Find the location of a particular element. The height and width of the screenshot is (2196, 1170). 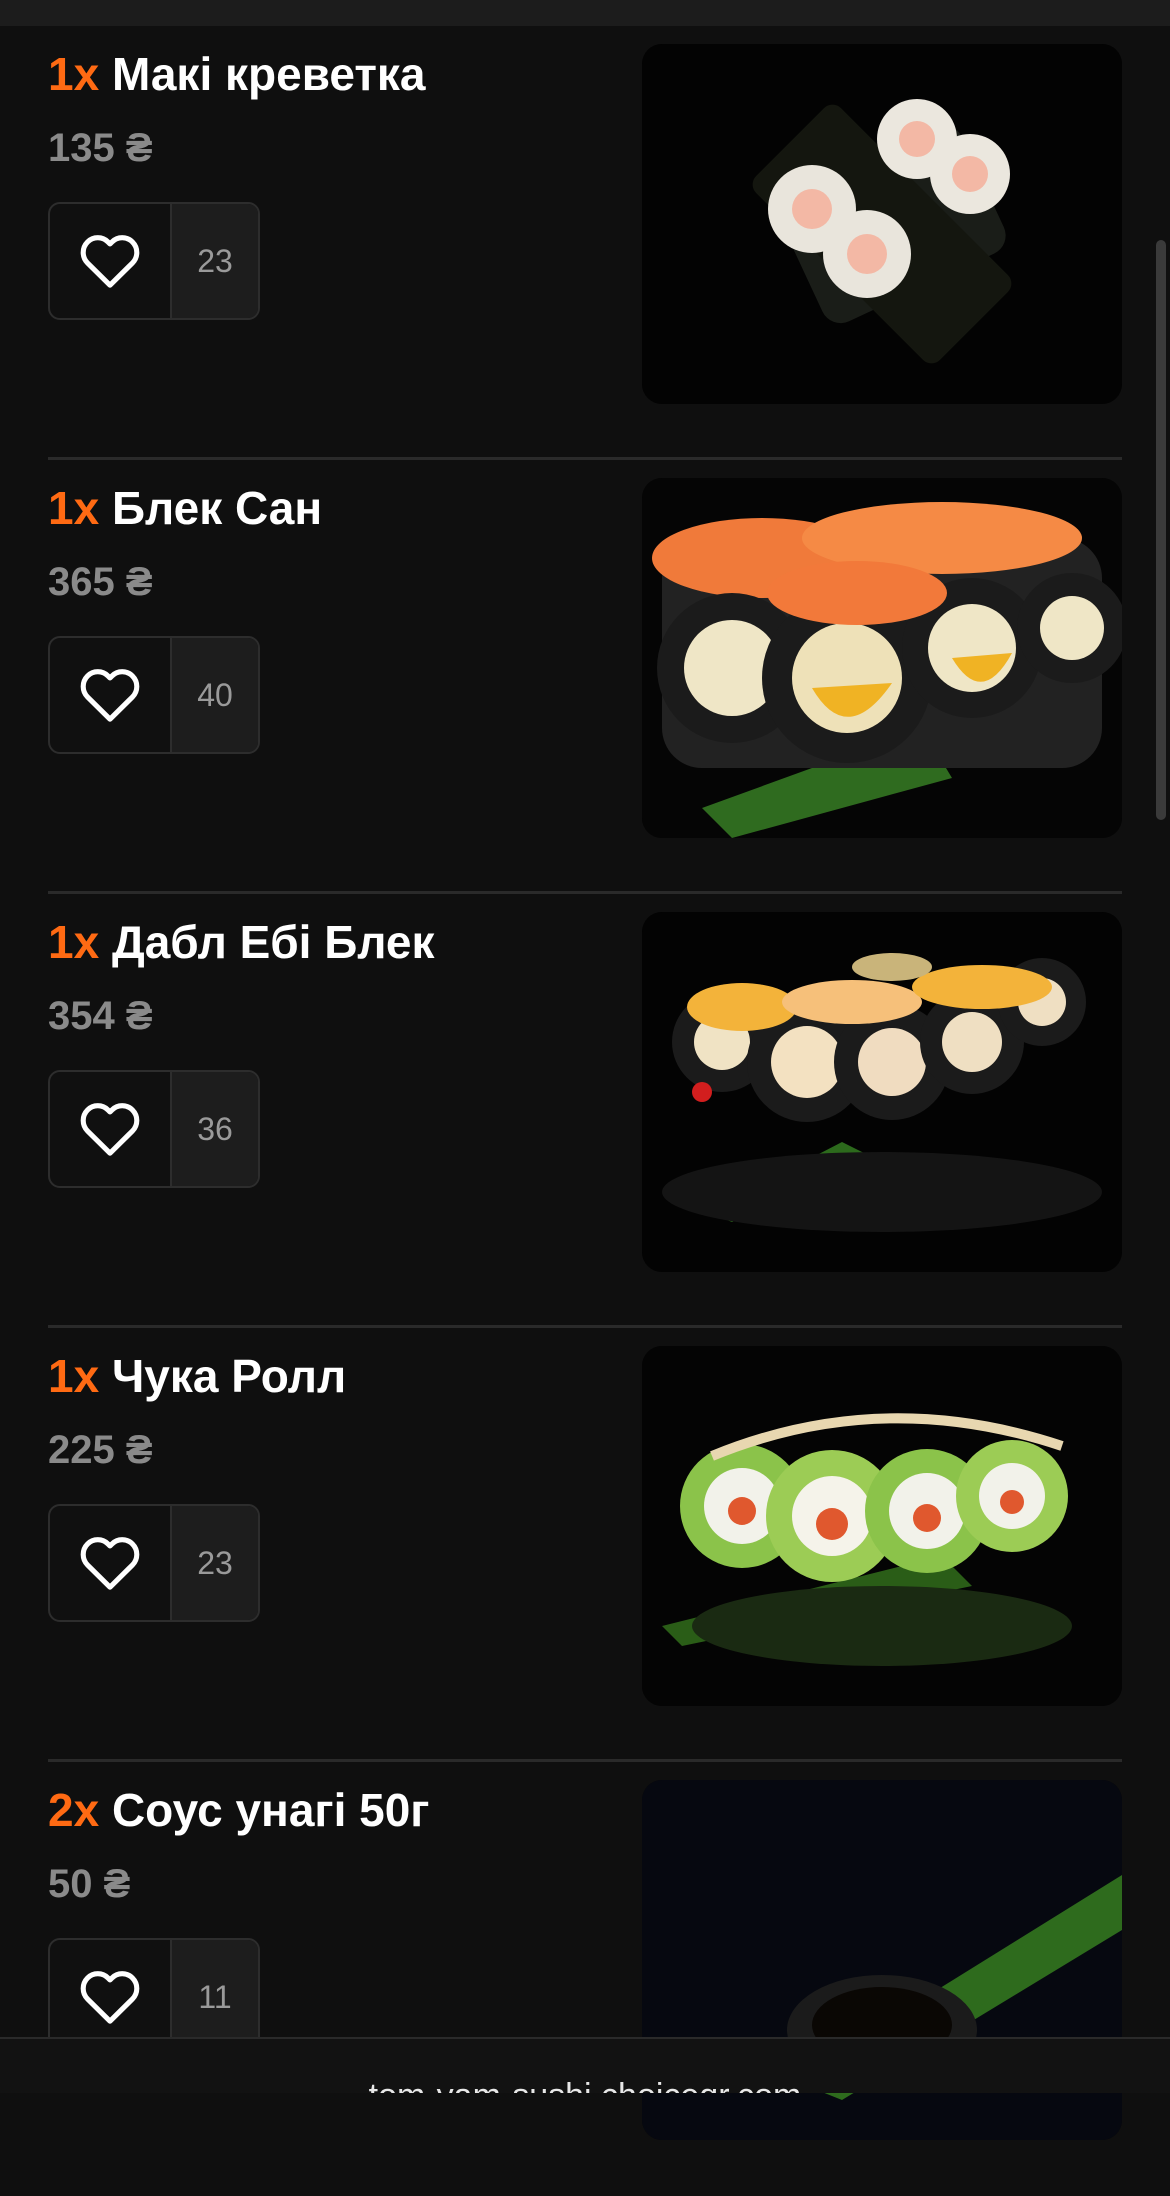

item-title: 1x Макі креветка is located at coordinates (328, 74).